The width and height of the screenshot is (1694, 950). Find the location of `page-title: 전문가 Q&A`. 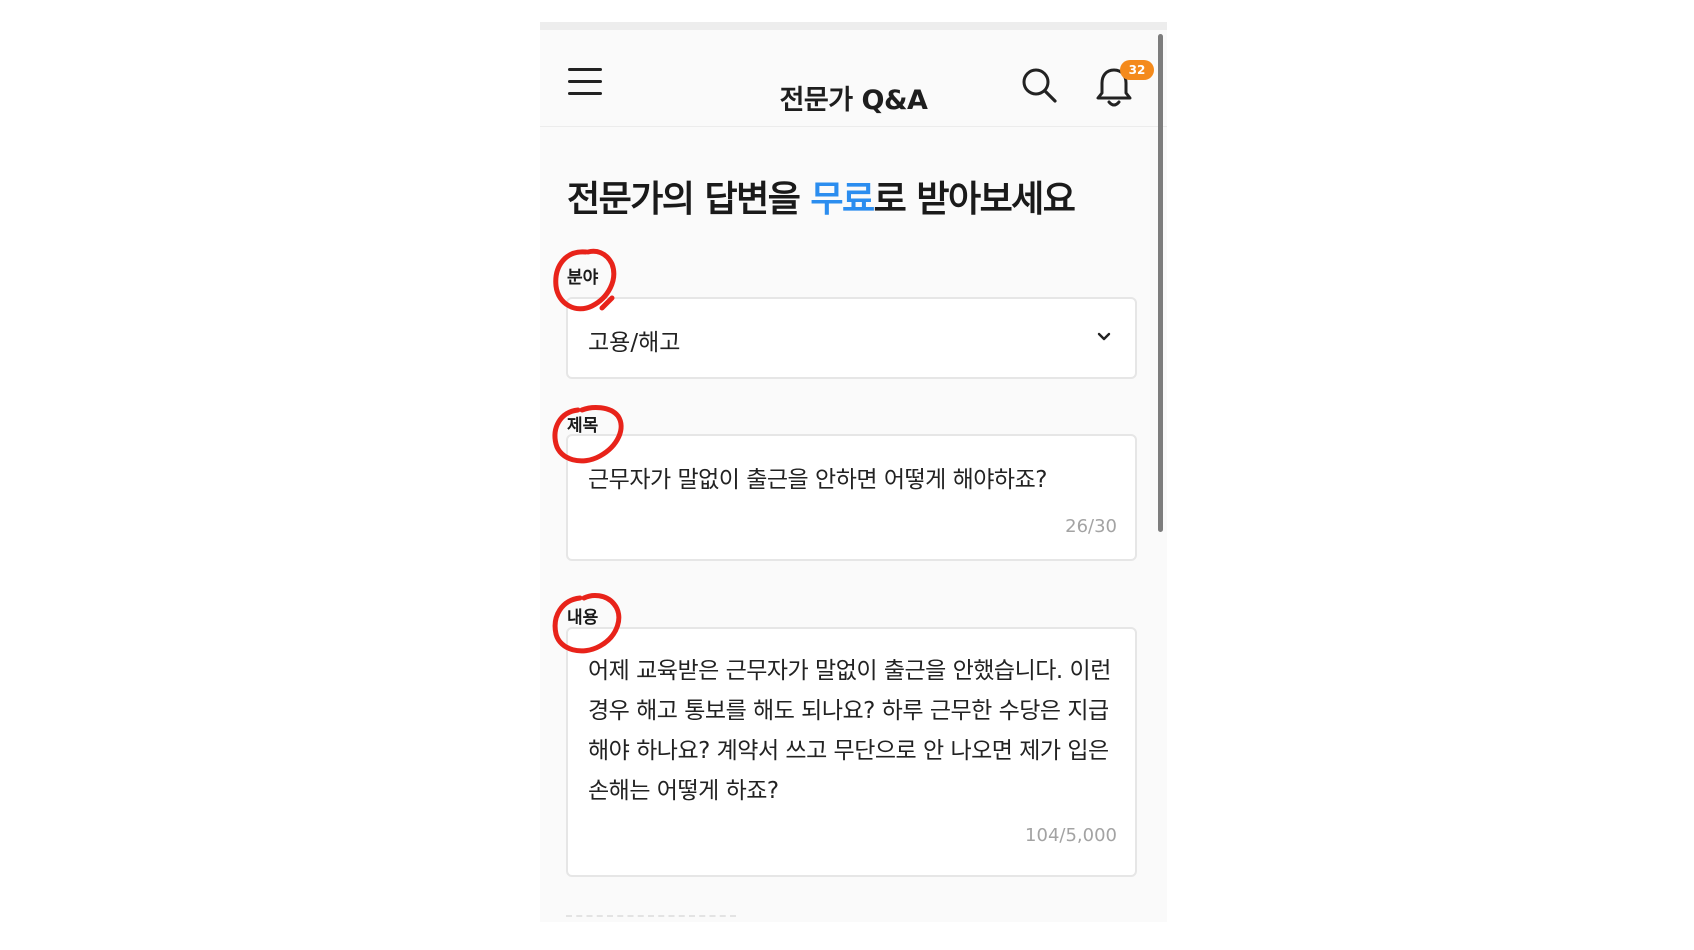

page-title: 전문가 Q&A is located at coordinates (853, 100).